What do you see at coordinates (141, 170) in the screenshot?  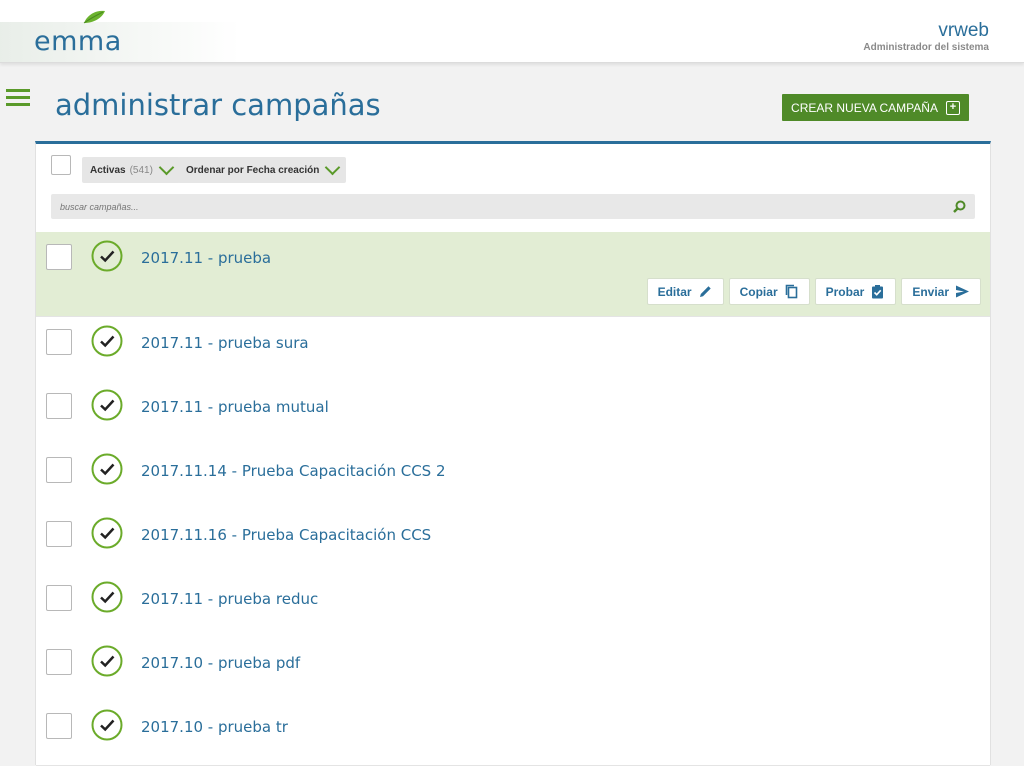 I see `status-filter-count: (541)` at bounding box center [141, 170].